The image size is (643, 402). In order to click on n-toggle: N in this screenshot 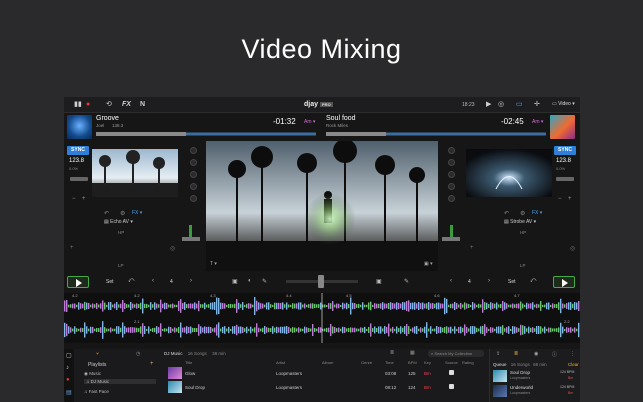, I will do `click(142, 105)`.